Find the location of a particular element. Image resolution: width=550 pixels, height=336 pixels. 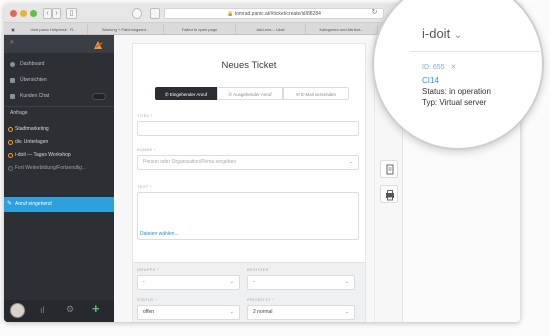

status-label: STATUS * is located at coordinates (147, 299).